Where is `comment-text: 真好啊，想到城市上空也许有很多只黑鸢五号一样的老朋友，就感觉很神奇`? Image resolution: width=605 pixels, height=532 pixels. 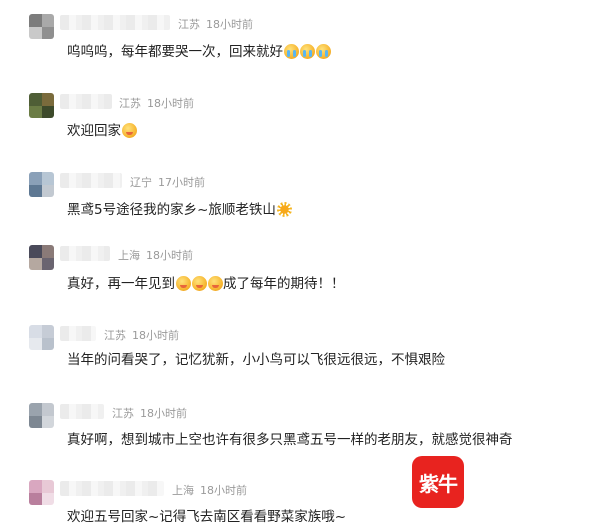
comment-text: 真好啊，想到城市上空也许有很多只黑鸢五号一样的老朋友，就感觉很神奇 is located at coordinates (290, 438).